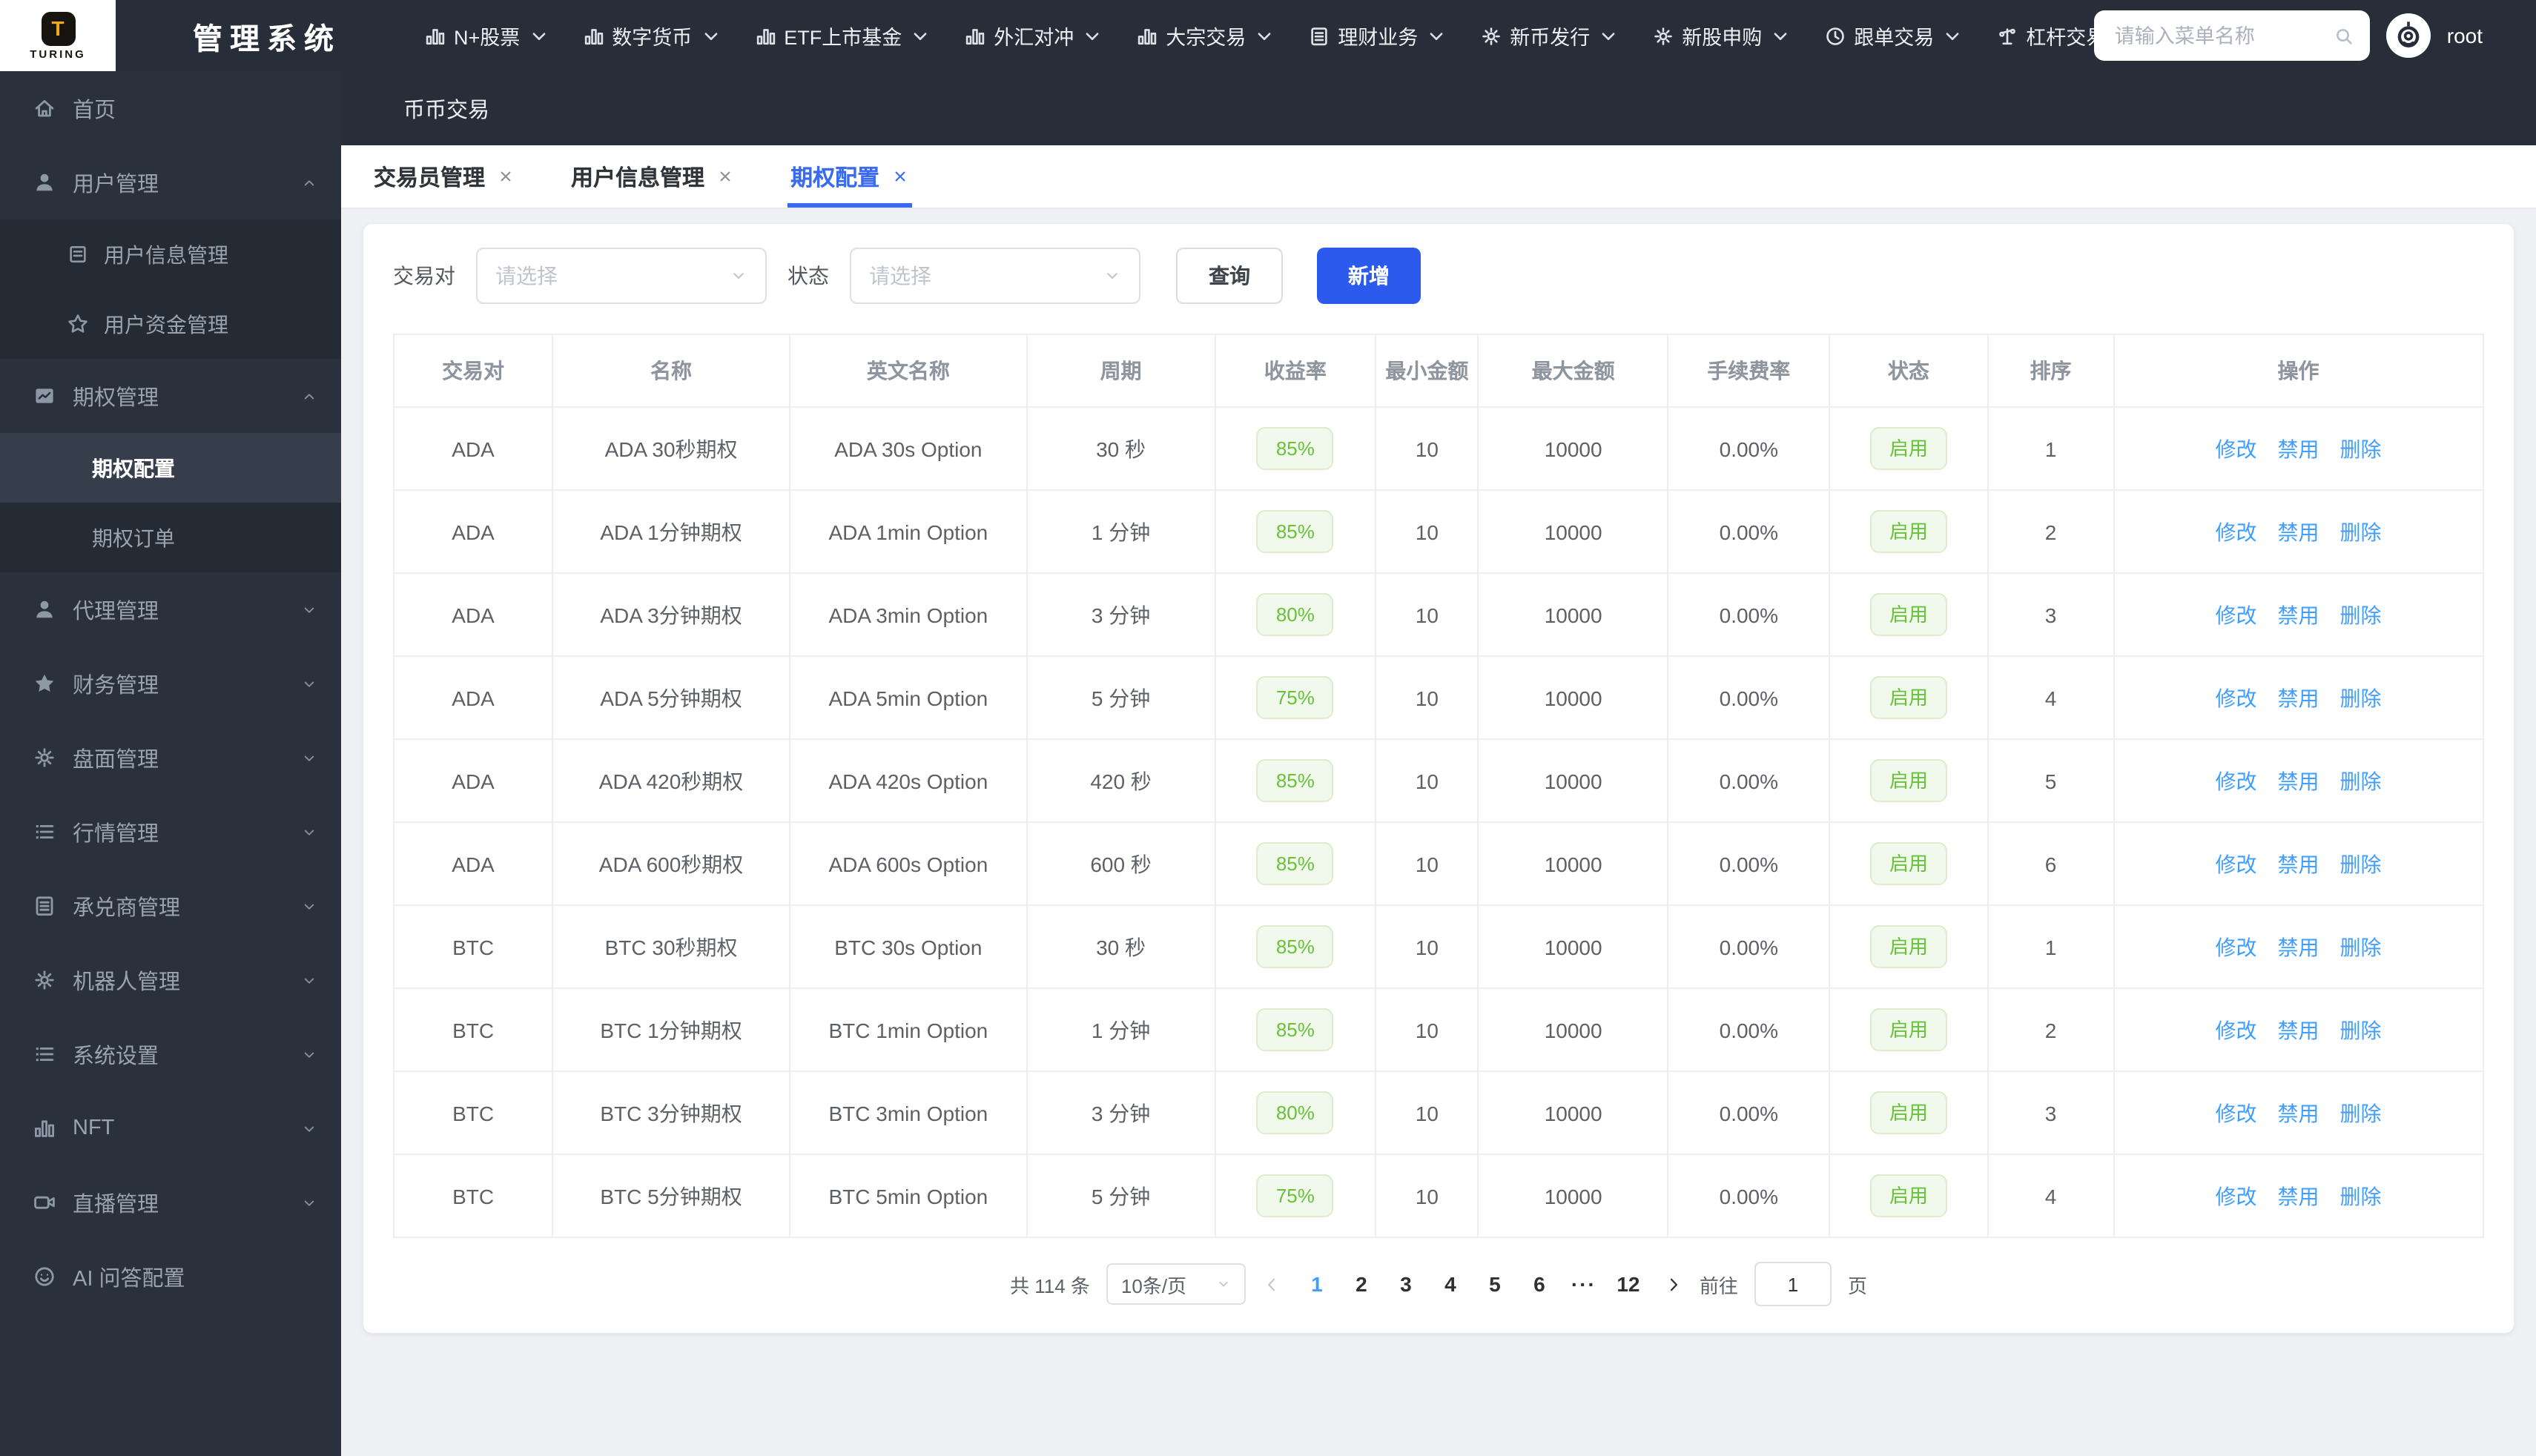 Image resolution: width=2536 pixels, height=1456 pixels. What do you see at coordinates (171, 1128) in the screenshot?
I see `sidebar-item-nft: NFT` at bounding box center [171, 1128].